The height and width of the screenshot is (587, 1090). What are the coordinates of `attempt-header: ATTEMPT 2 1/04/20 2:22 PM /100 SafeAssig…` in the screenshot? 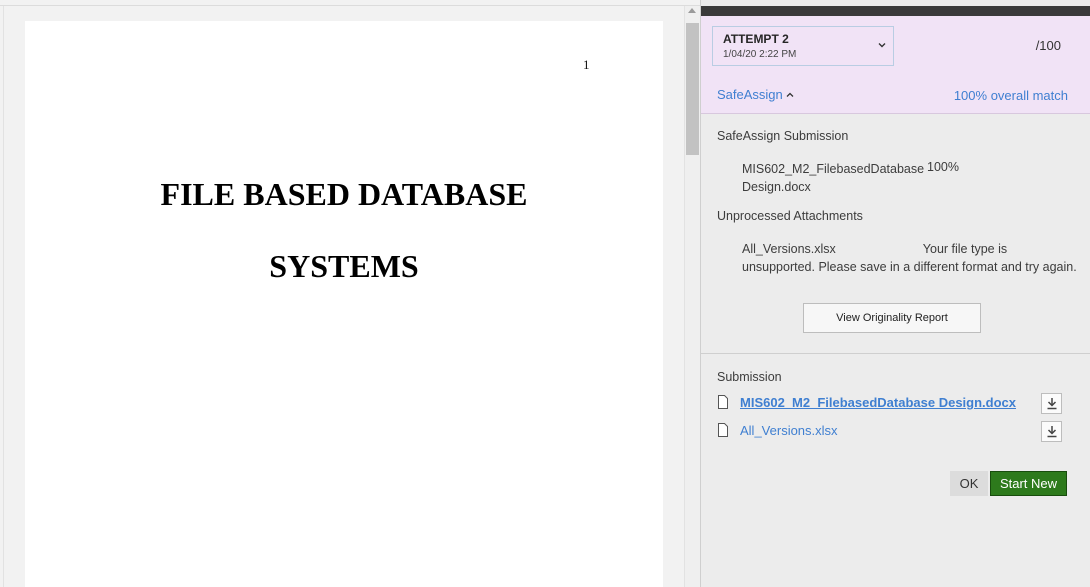 It's located at (895, 65).